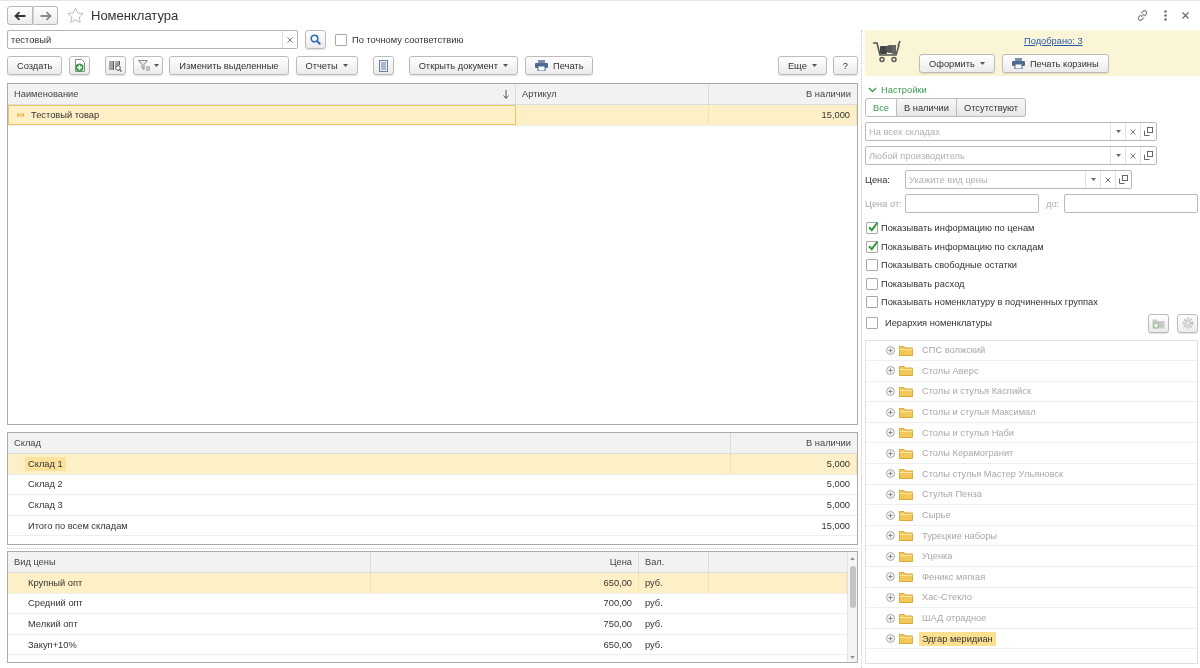 Image resolution: width=1200 pixels, height=668 pixels. What do you see at coordinates (972, 203) in the screenshot?
I see `price-from-field` at bounding box center [972, 203].